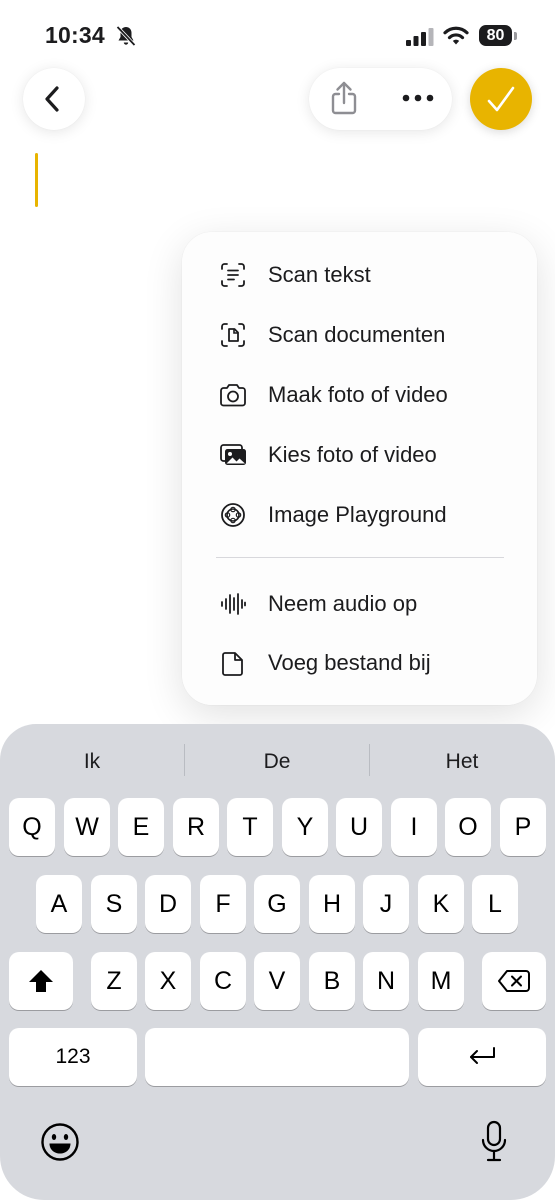  I want to click on key-f: F, so click(223, 904).